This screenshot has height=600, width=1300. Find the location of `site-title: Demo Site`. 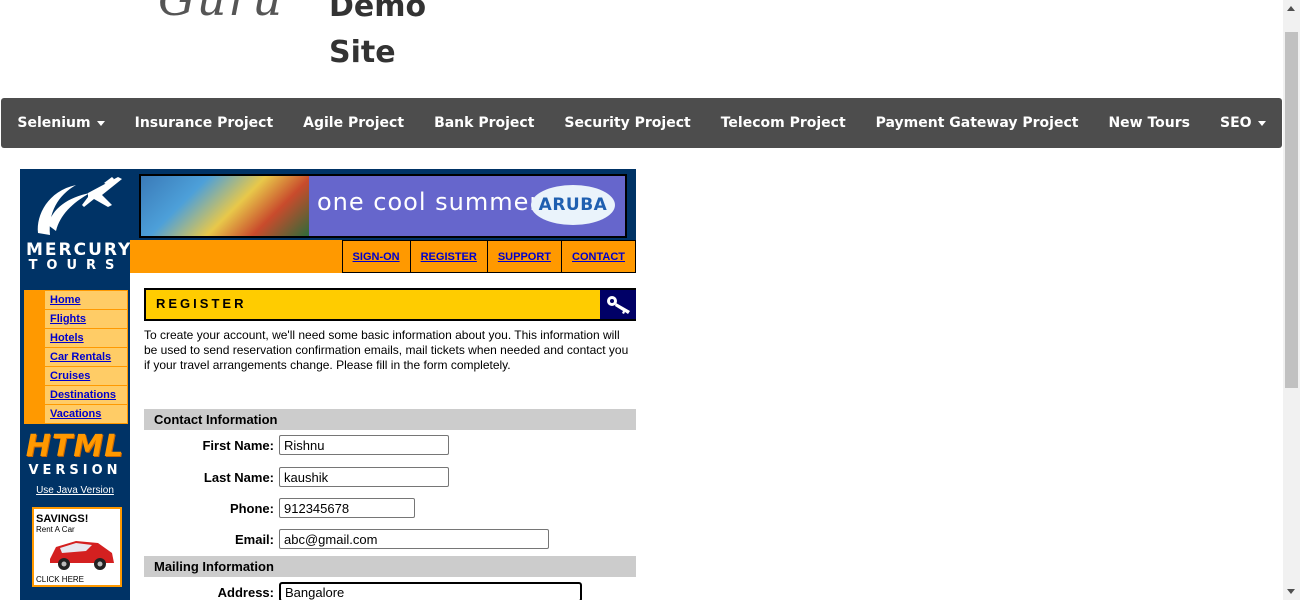

site-title: Demo Site is located at coordinates (377, 38).